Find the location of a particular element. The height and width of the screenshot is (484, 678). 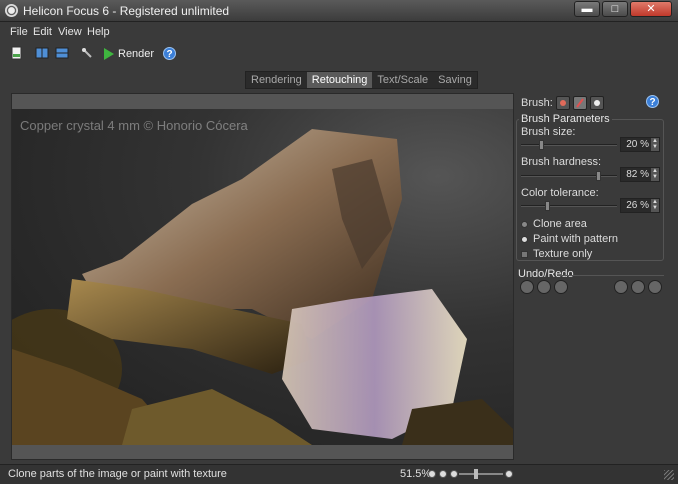

brush-size-slider is located at coordinates (569, 145).